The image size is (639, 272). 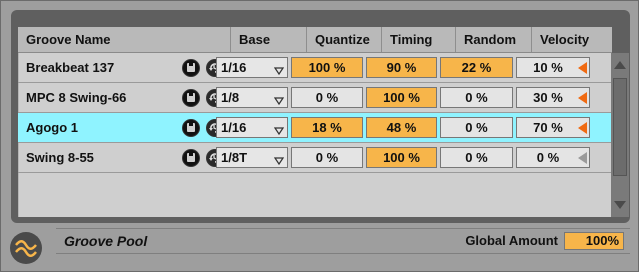 I want to click on velocity-field: 70 %, so click(x=553, y=127).